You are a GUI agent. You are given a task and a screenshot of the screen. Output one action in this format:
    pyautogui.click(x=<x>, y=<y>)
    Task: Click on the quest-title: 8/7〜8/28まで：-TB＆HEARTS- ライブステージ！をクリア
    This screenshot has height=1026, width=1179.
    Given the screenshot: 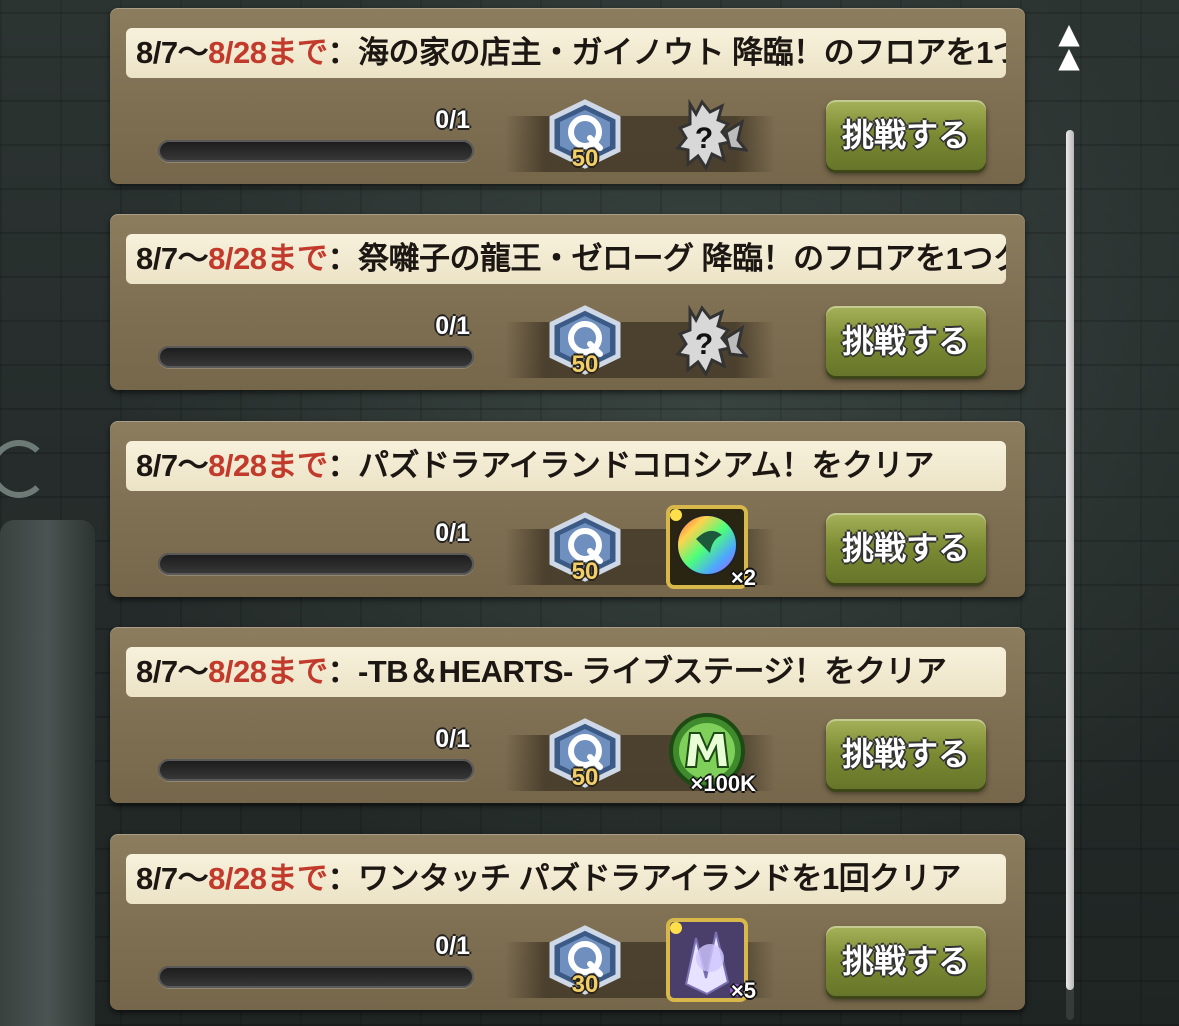 What is the action you would take?
    pyautogui.click(x=566, y=672)
    